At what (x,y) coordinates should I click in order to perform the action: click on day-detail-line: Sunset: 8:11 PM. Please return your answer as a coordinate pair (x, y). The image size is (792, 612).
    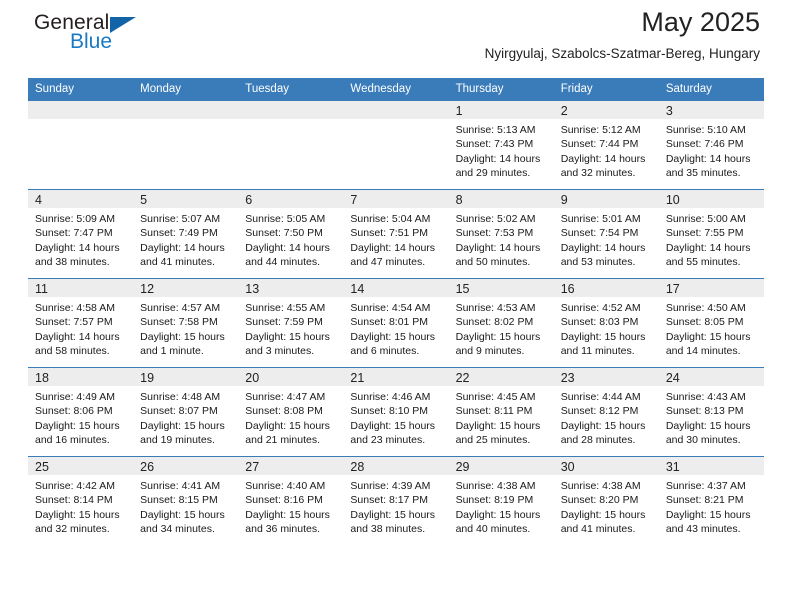
    Looking at the image, I should click on (494, 411).